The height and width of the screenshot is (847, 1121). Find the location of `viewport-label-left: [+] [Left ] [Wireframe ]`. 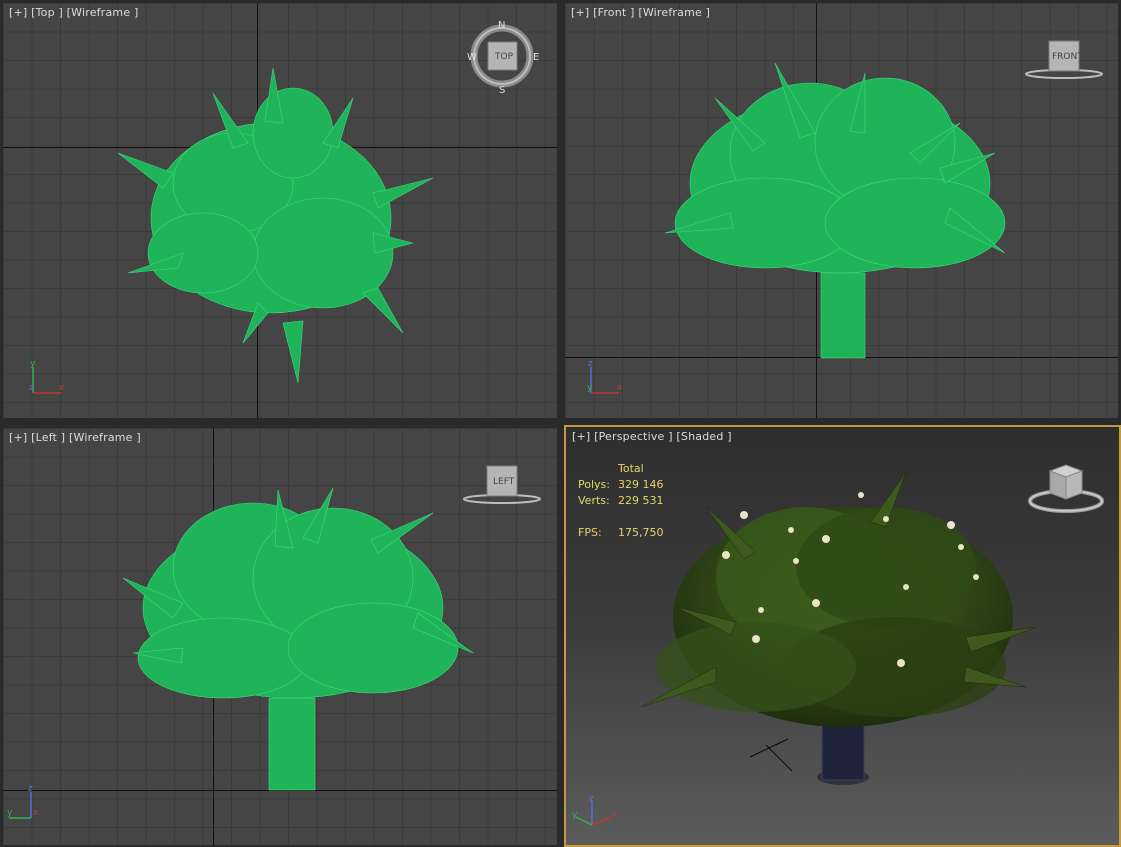

viewport-label-left: [+] [Left ] [Wireframe ] is located at coordinates (75, 437).